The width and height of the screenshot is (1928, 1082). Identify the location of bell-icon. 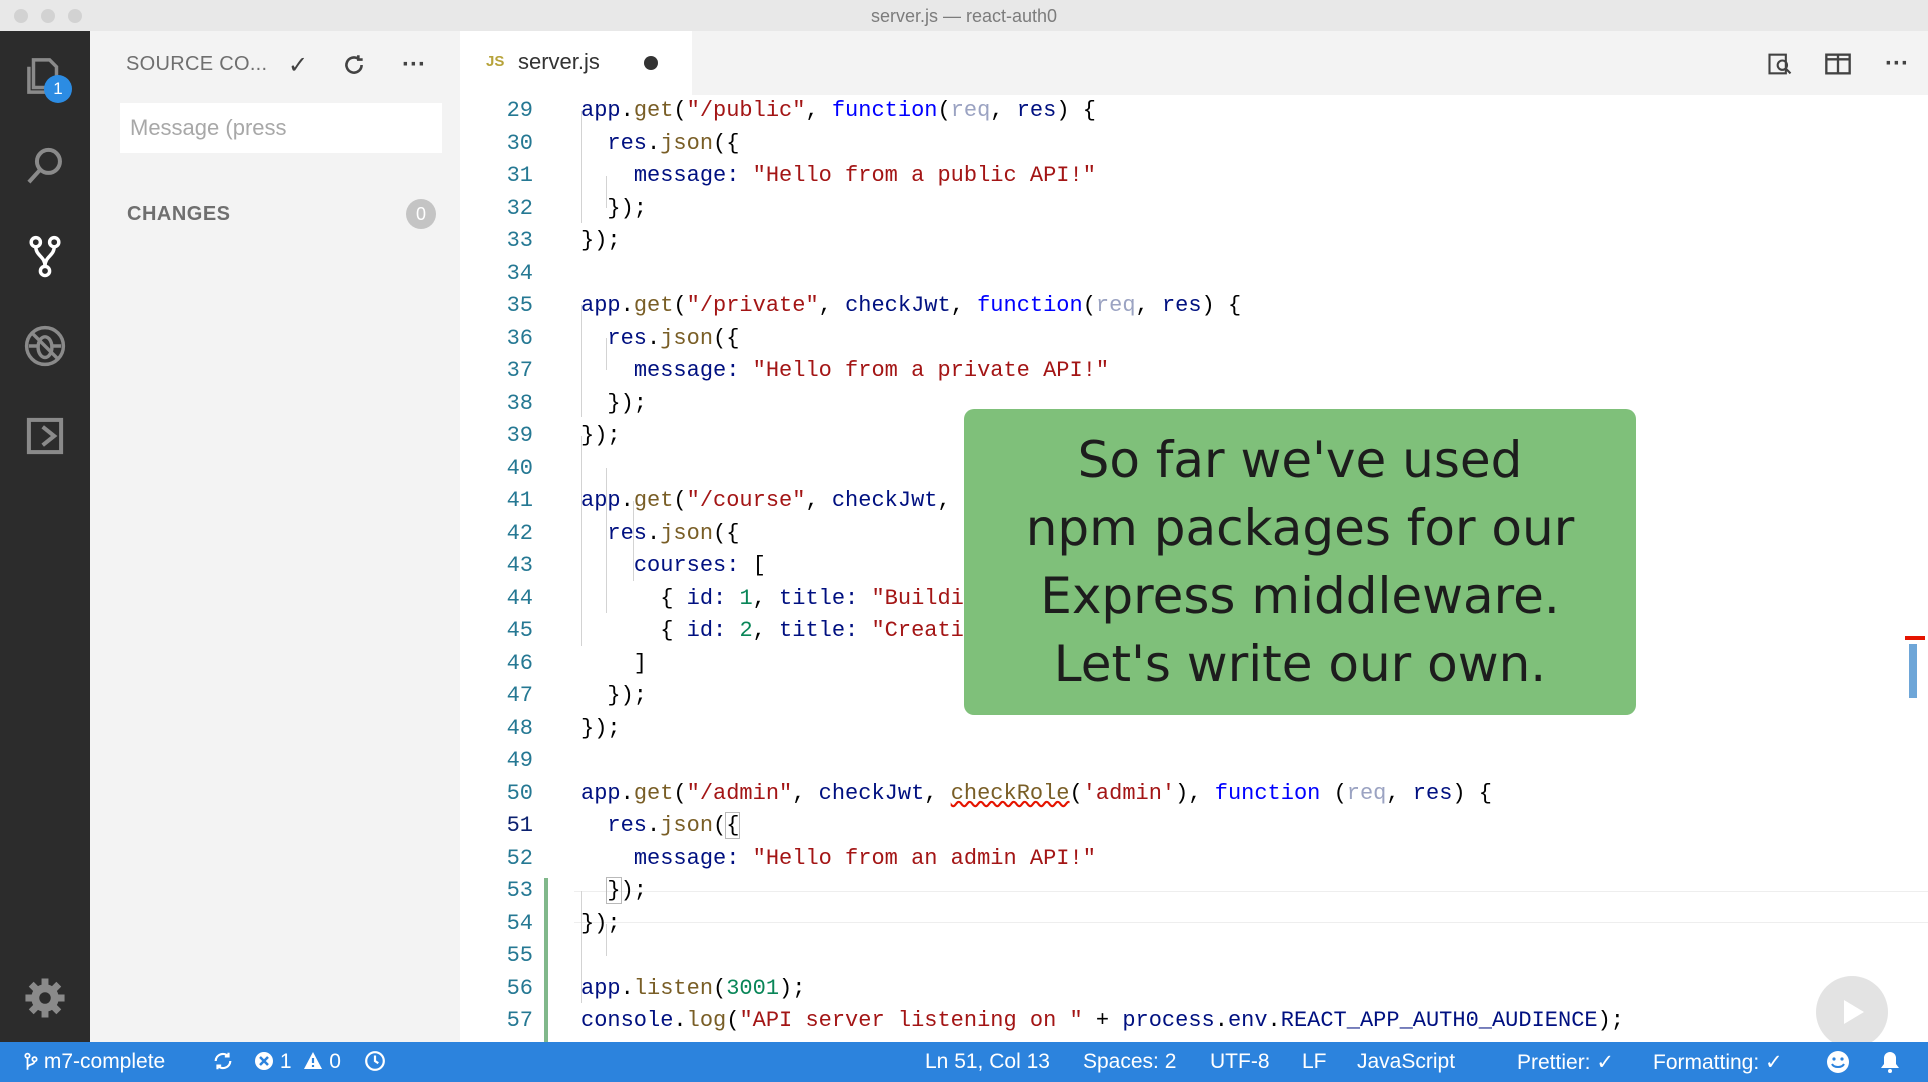
(1890, 1062).